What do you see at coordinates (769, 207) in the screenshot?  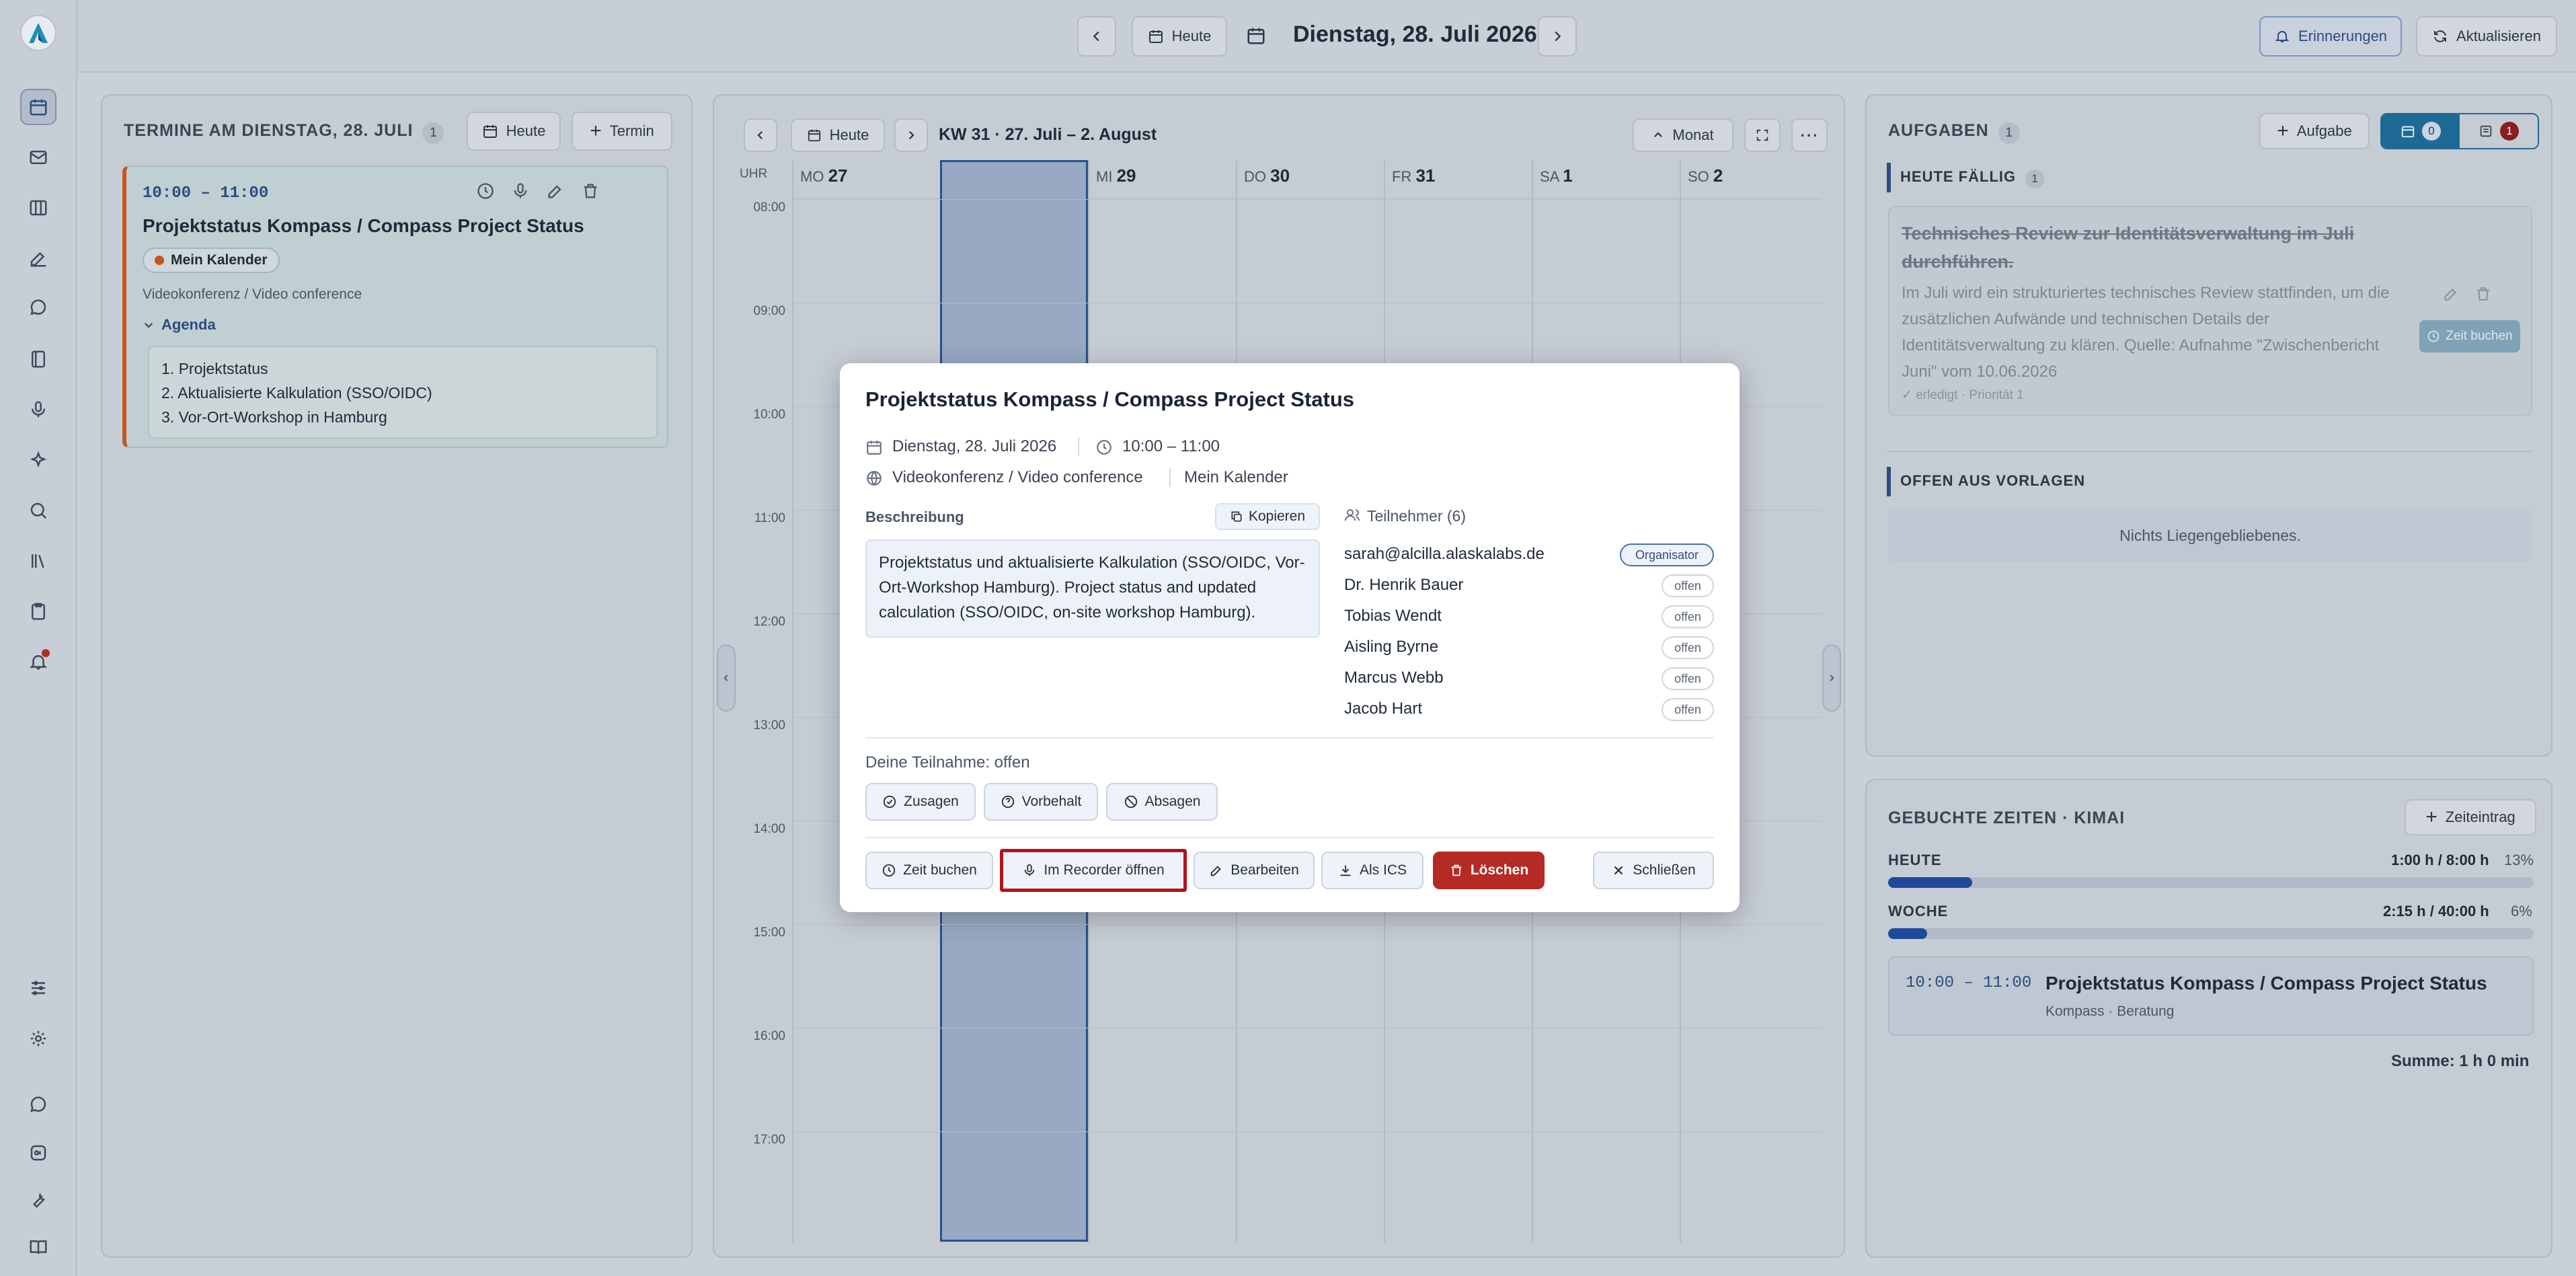 I see `hour-label: 08:00` at bounding box center [769, 207].